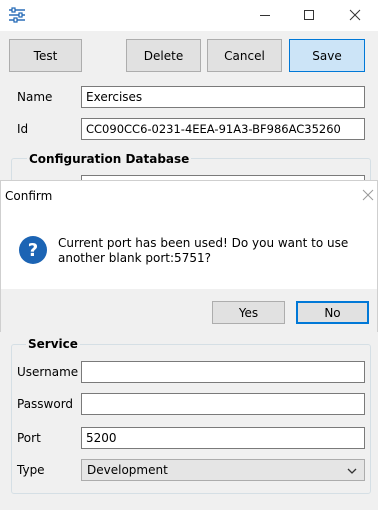 Image resolution: width=378 pixels, height=510 pixels. What do you see at coordinates (189, 310) in the screenshot?
I see `dialog-footer: Yes No` at bounding box center [189, 310].